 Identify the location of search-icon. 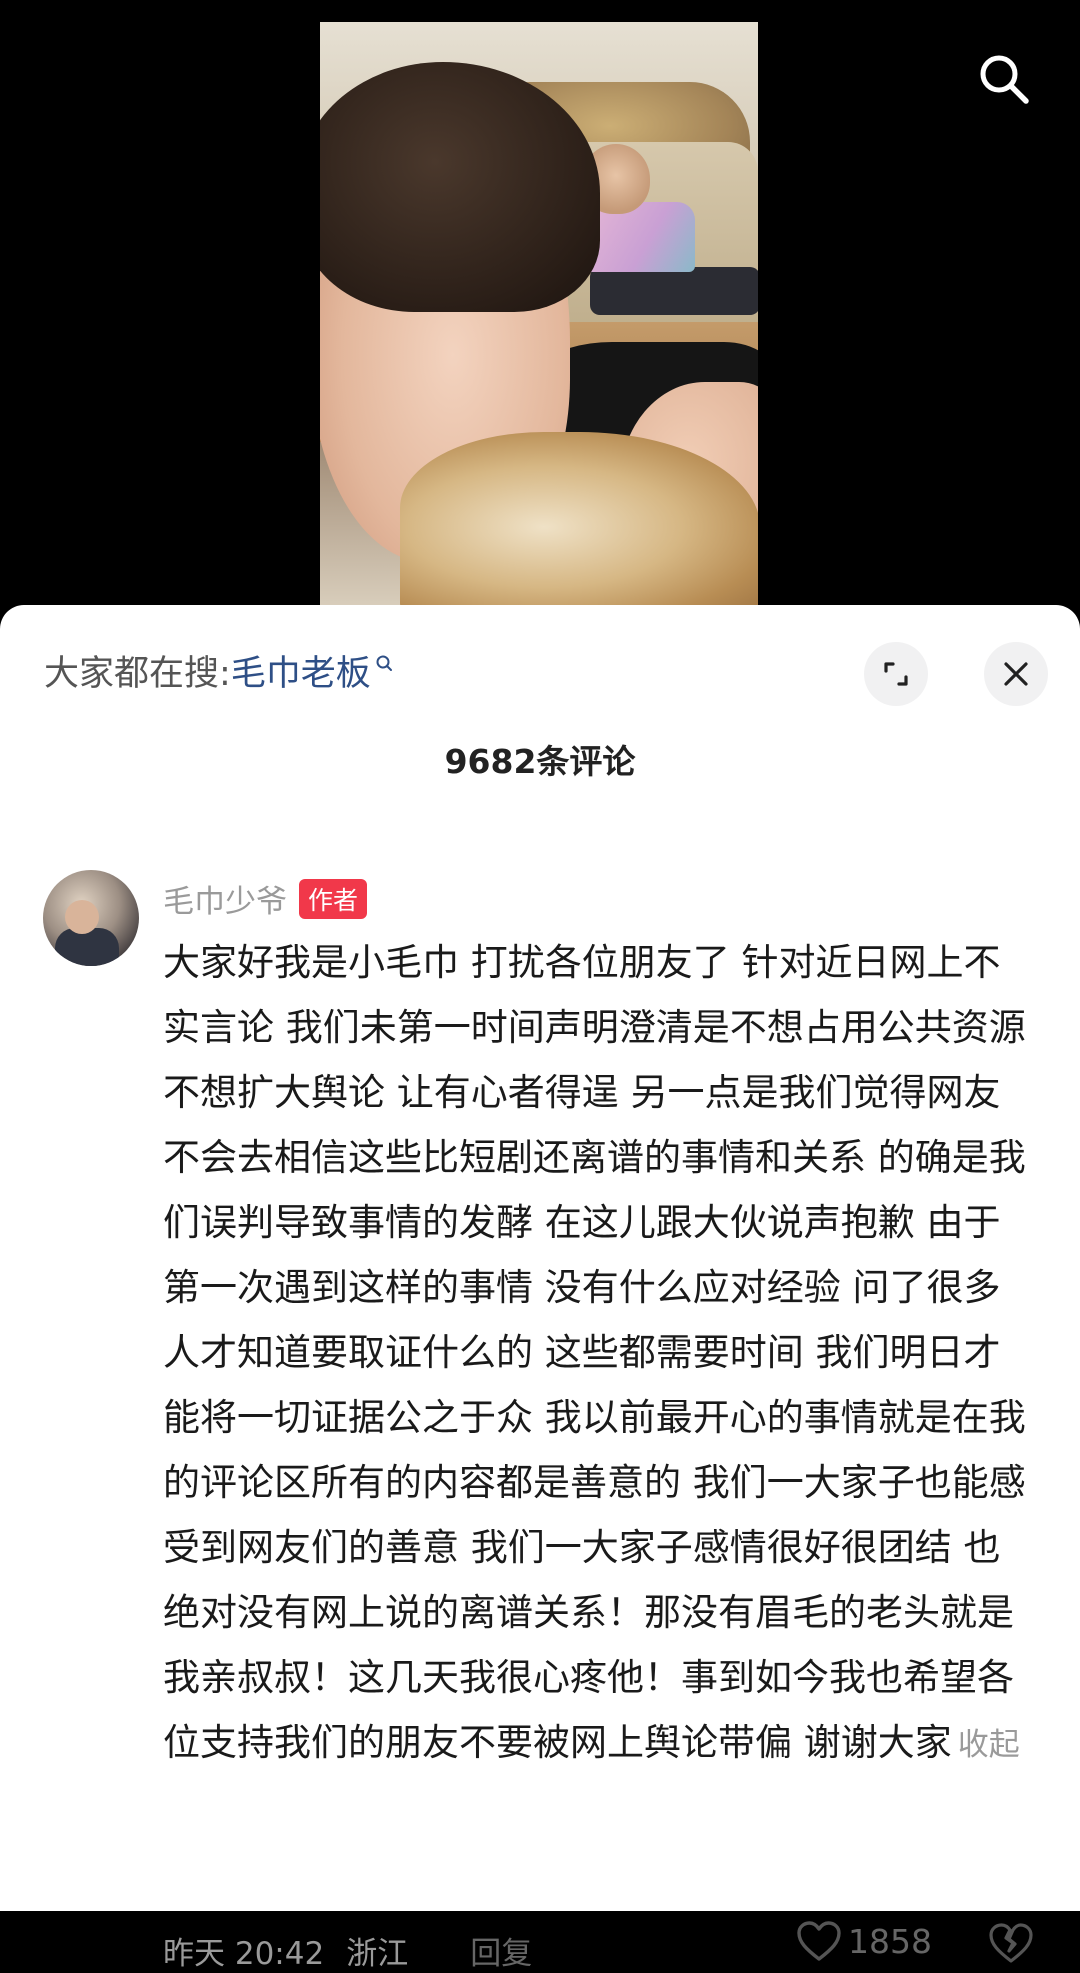
(1004, 79).